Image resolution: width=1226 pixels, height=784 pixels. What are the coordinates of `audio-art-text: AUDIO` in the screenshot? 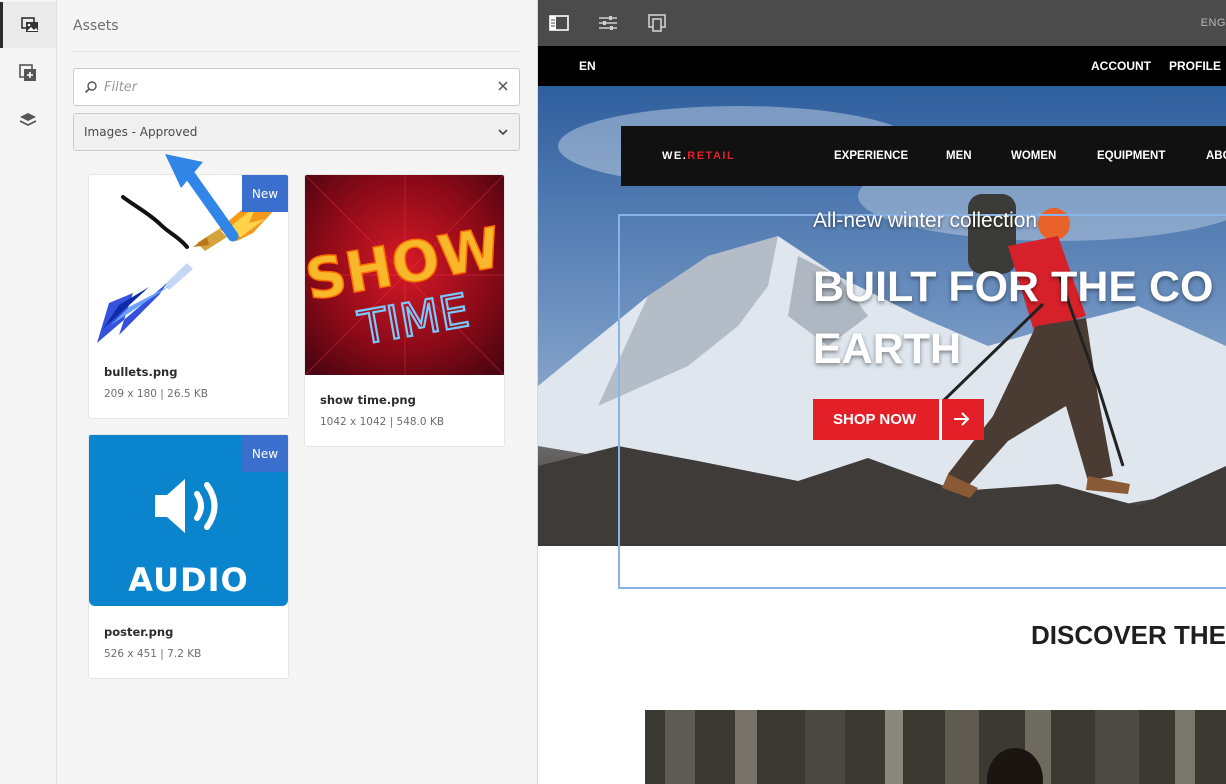 It's located at (188, 580).